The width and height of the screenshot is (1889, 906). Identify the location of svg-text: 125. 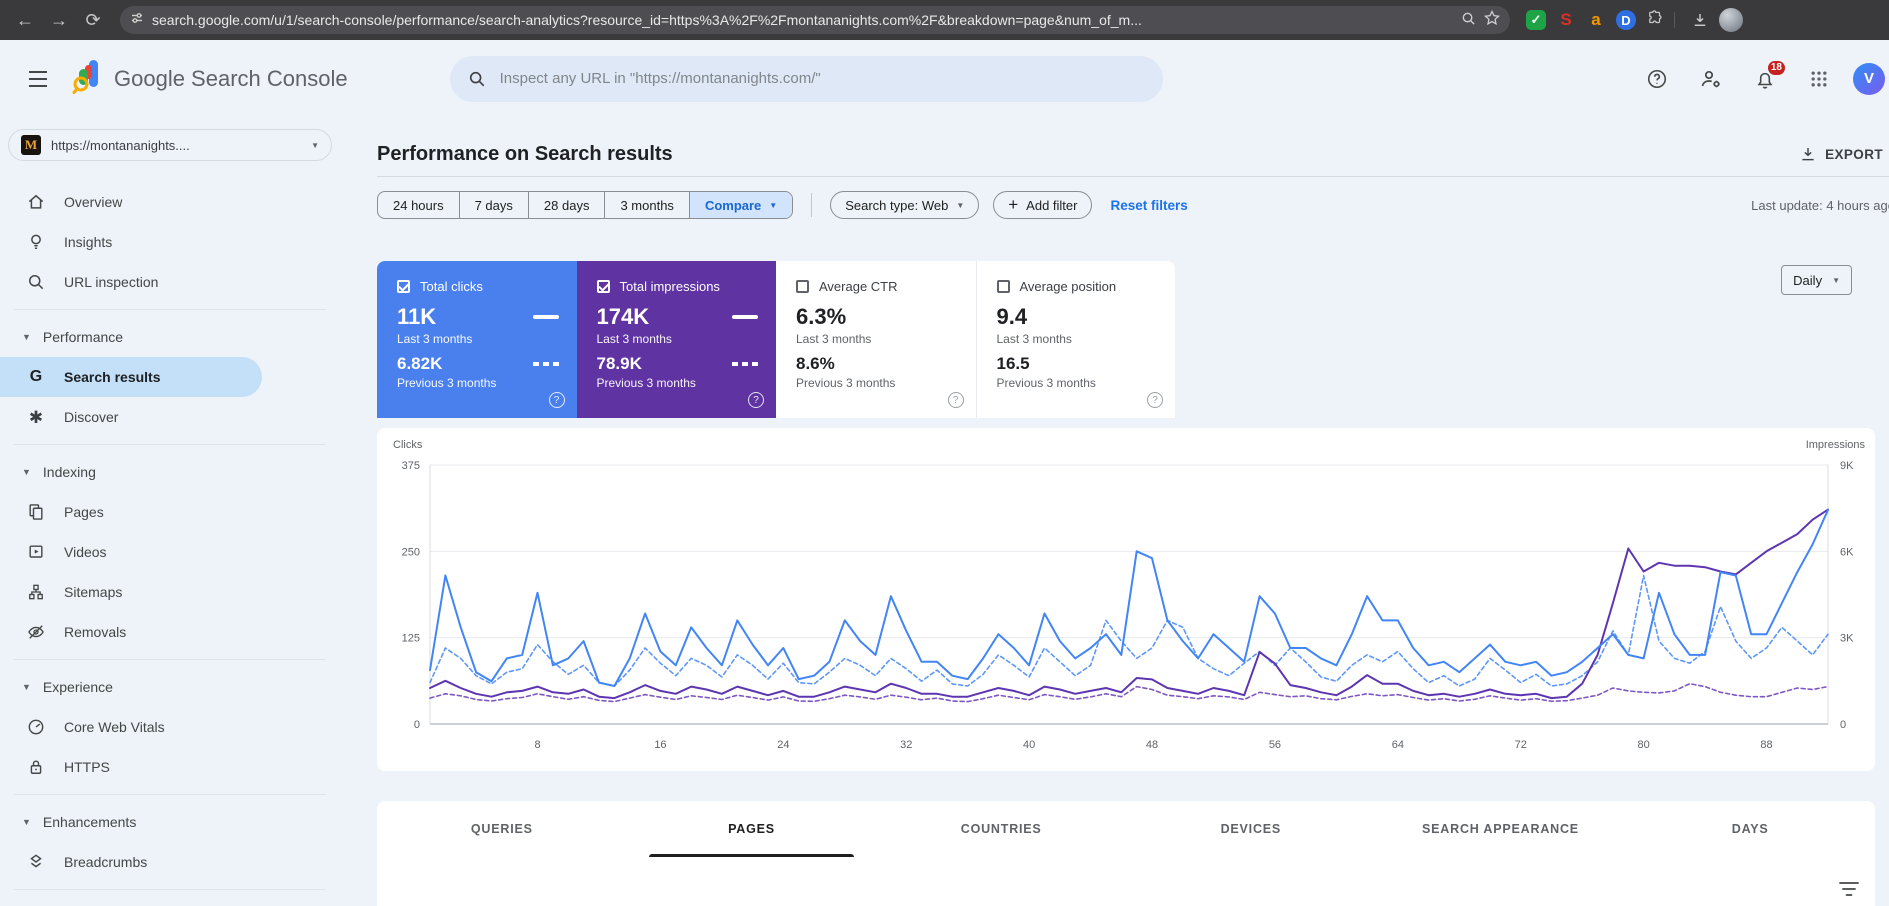
(411, 639).